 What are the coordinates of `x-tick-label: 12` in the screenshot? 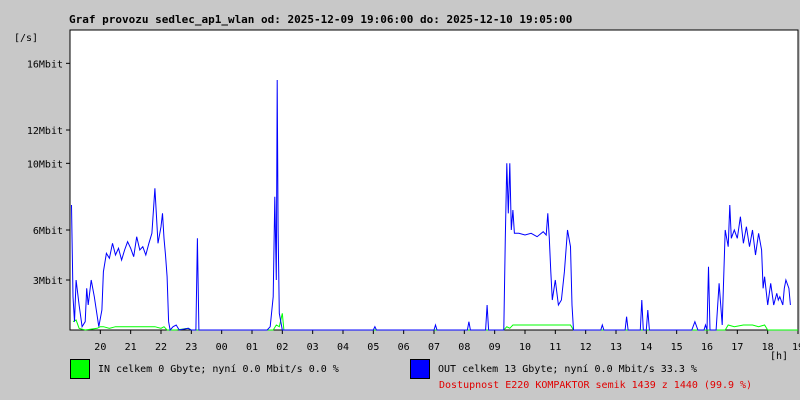 It's located at (586, 347).